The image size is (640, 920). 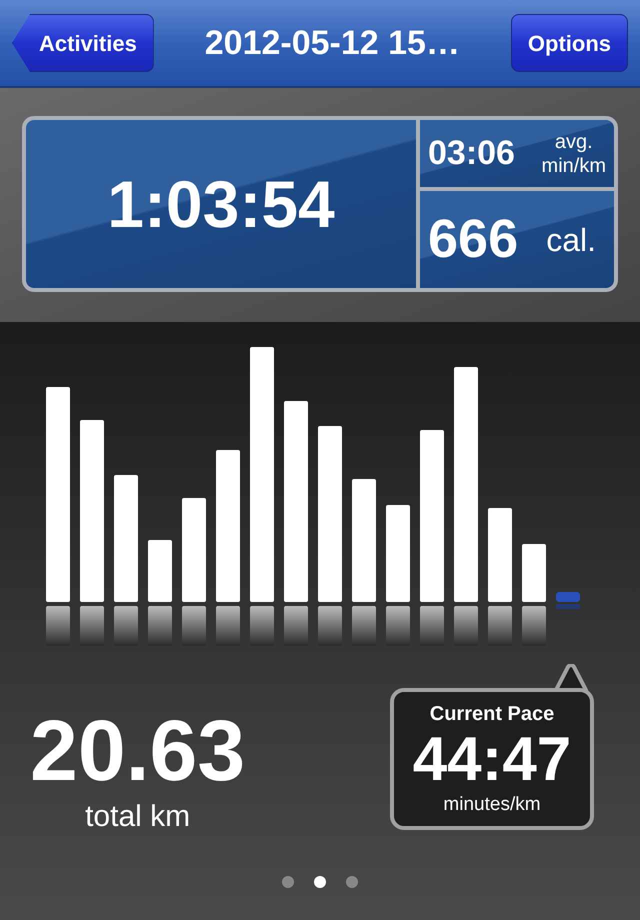 What do you see at coordinates (138, 751) in the screenshot?
I see `distance-value: 20.63` at bounding box center [138, 751].